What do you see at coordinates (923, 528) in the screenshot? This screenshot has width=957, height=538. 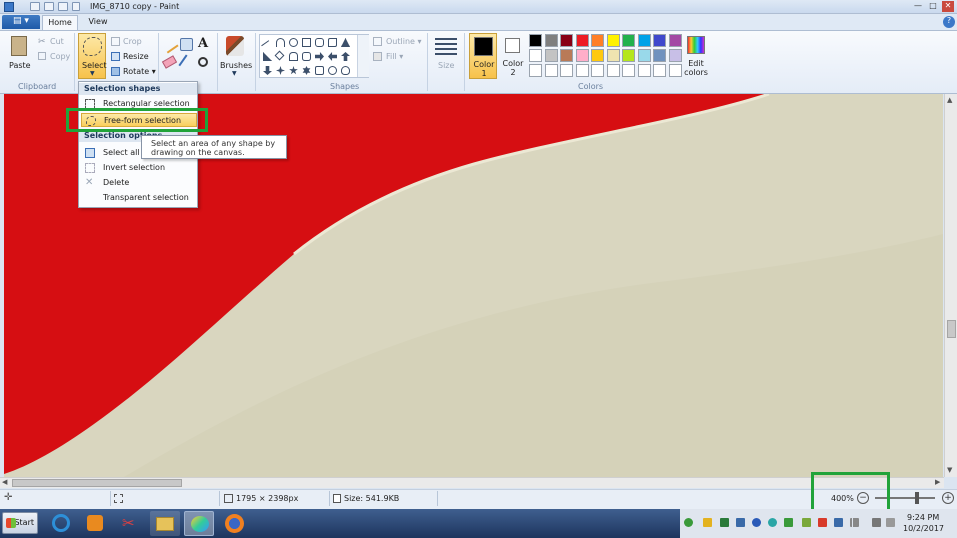 I see `clock-date: 10/2/2017` at bounding box center [923, 528].